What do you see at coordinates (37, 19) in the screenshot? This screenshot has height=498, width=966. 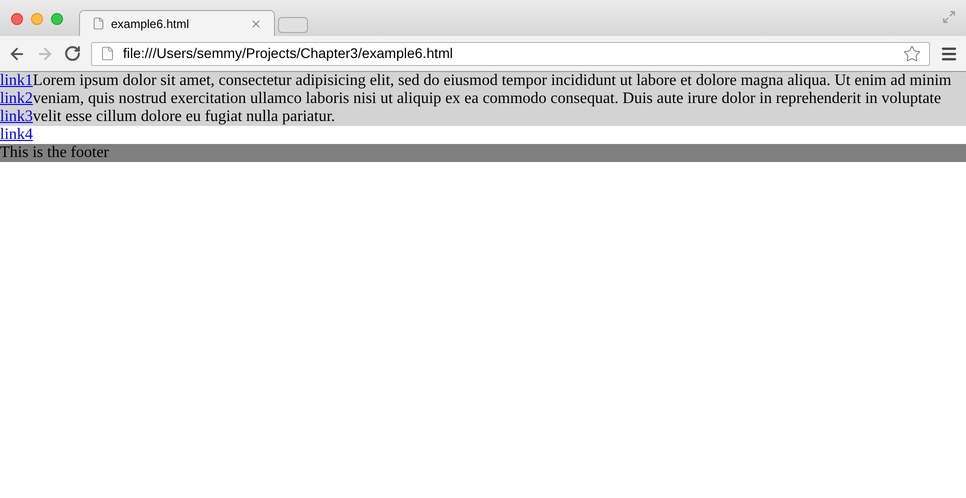 I see `minimize-window-button` at bounding box center [37, 19].